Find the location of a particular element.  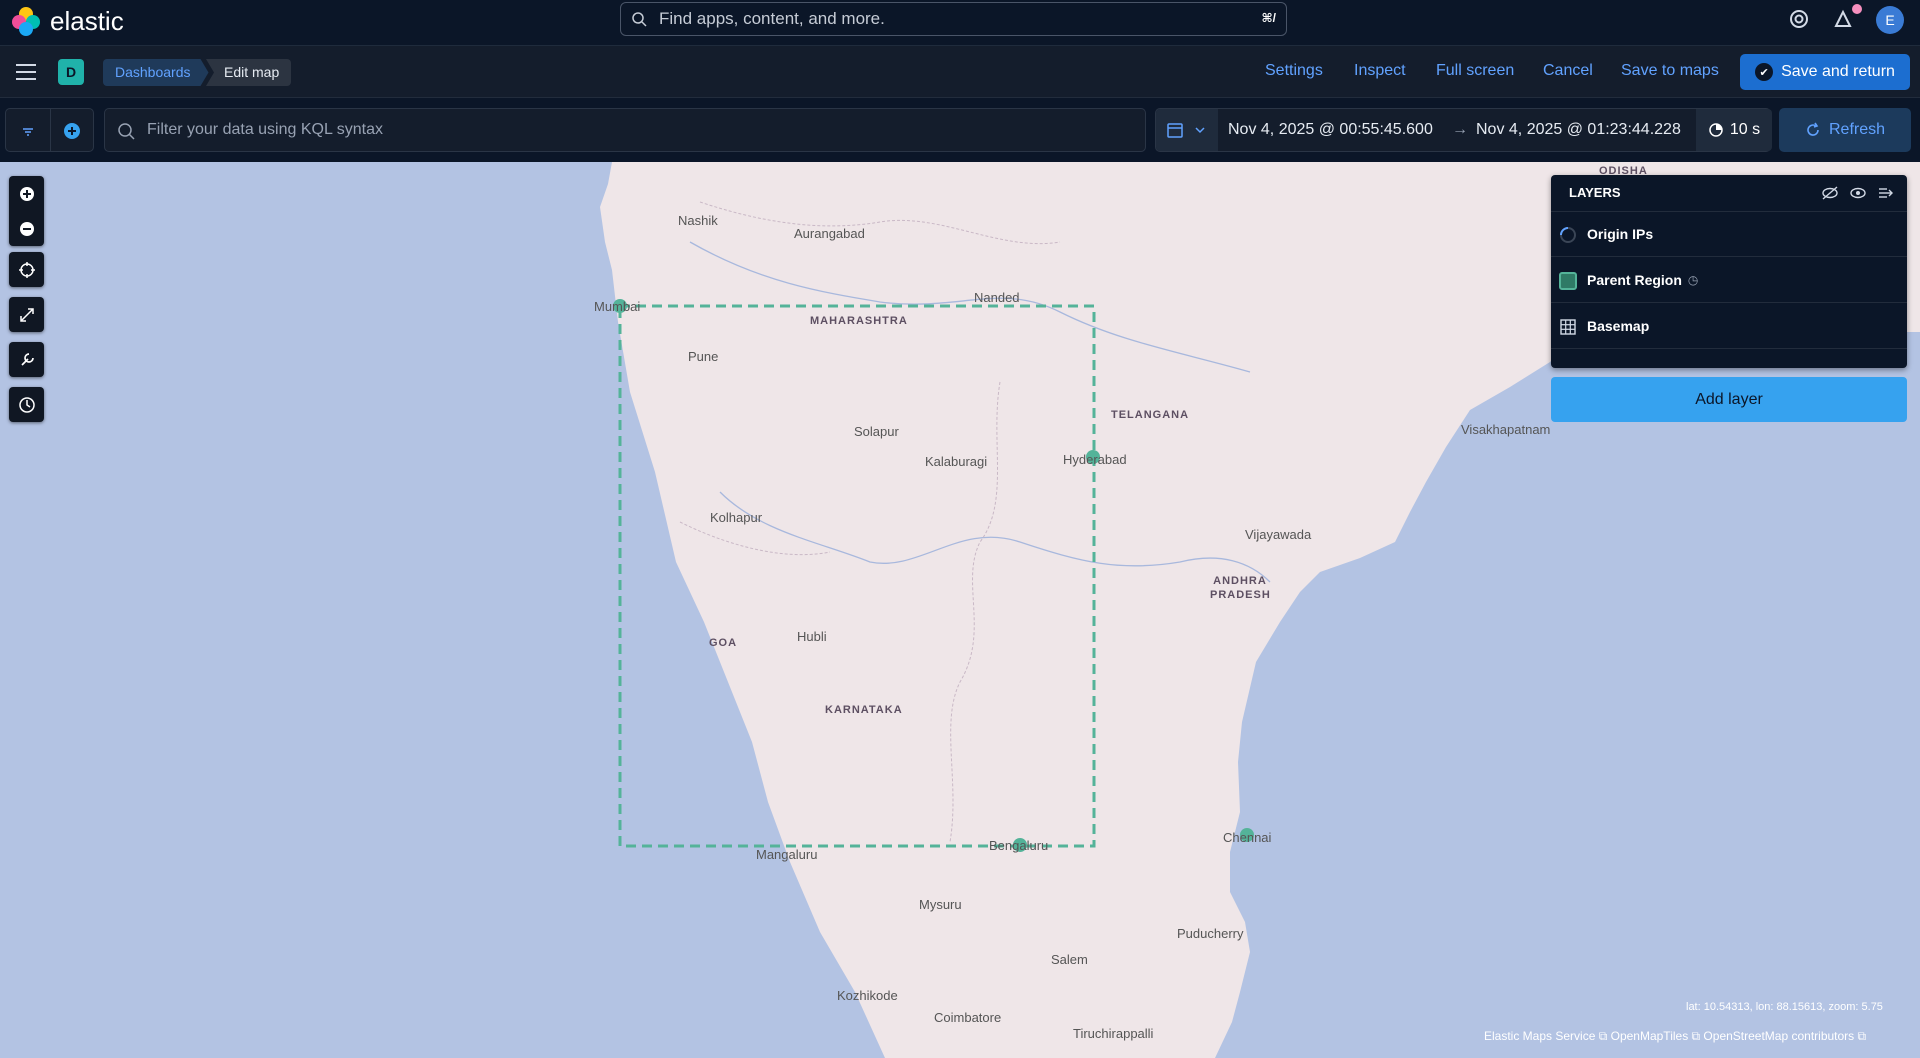

city-label: Visakhapatnam is located at coordinates (1506, 429).